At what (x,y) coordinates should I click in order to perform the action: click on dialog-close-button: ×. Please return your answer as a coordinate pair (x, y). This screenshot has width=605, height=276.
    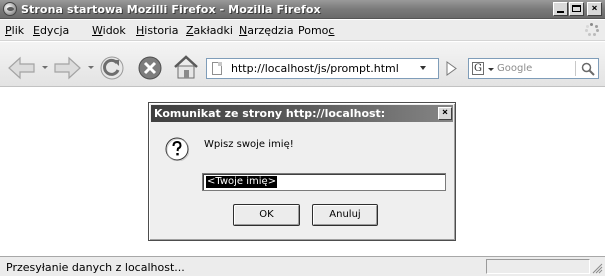
    Looking at the image, I should click on (445, 113).